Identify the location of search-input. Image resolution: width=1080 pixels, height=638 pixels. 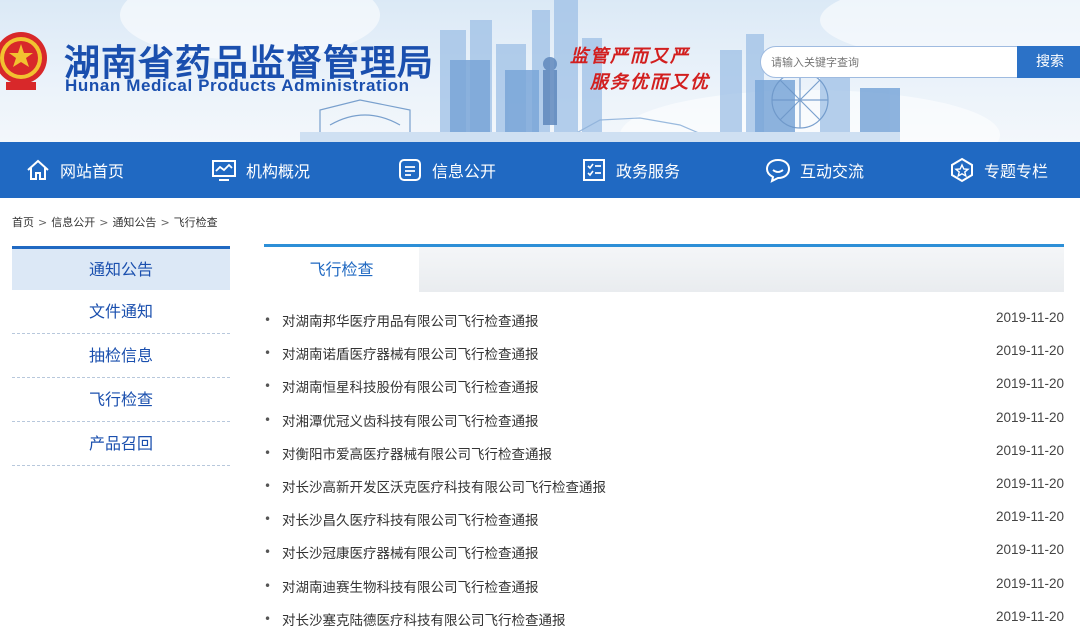
(889, 62).